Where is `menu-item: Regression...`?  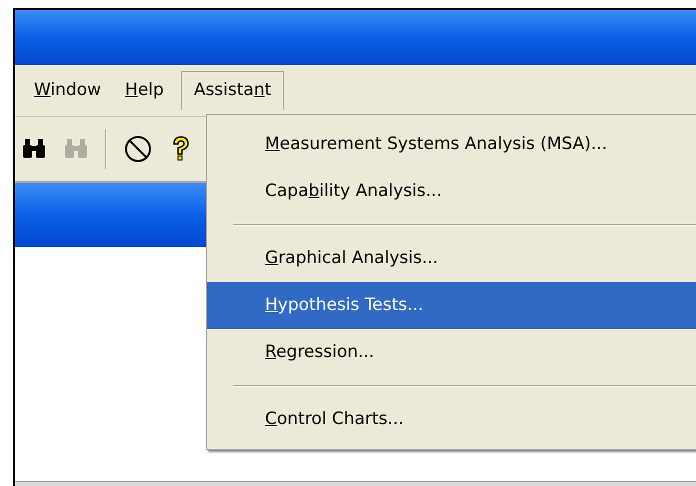 menu-item: Regression... is located at coordinates (451, 352).